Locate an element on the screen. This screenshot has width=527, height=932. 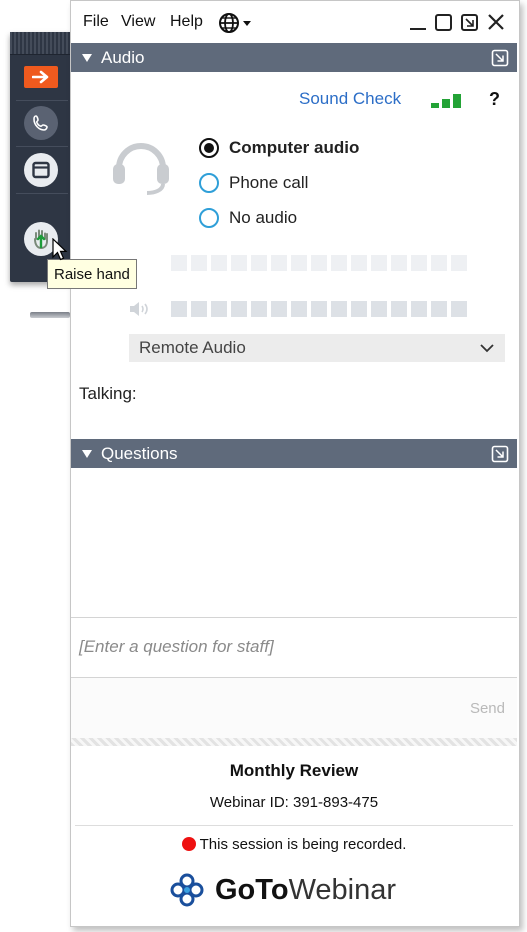
minimize-icon is located at coordinates (418, 29).